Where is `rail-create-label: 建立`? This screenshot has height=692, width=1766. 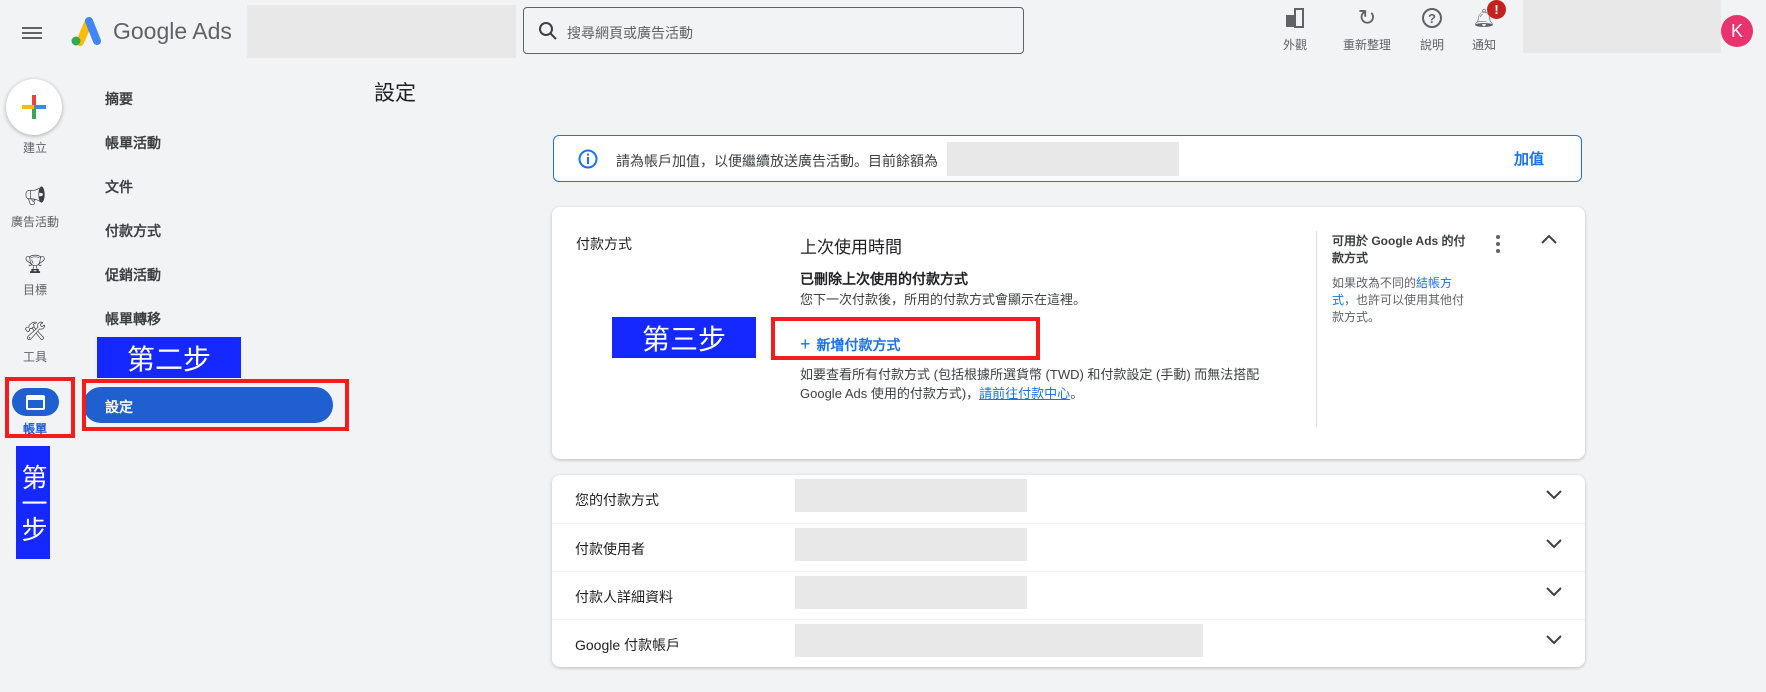
rail-create-label: 建立 is located at coordinates (34, 148).